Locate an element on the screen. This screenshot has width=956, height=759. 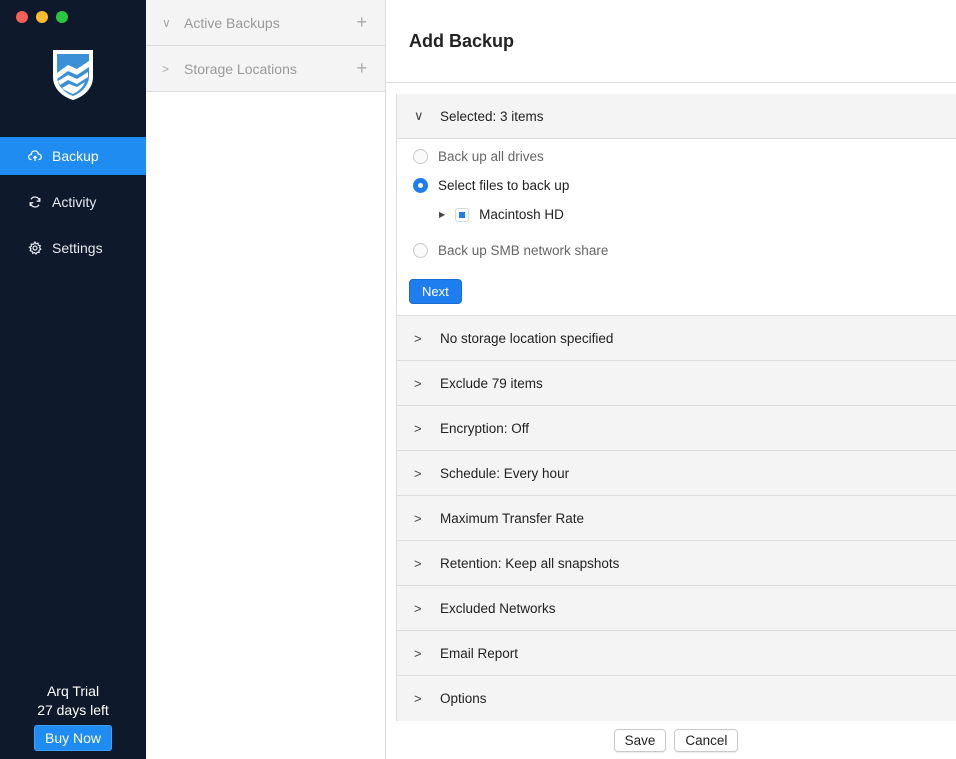
sidebar-item-backup: Backup is located at coordinates (73, 156).